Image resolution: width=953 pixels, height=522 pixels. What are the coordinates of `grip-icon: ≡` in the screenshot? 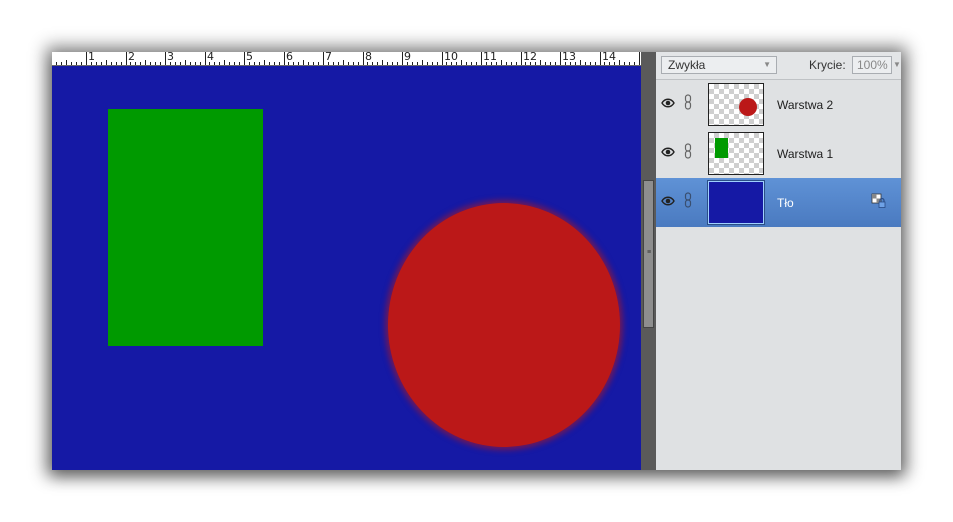 It's located at (649, 252).